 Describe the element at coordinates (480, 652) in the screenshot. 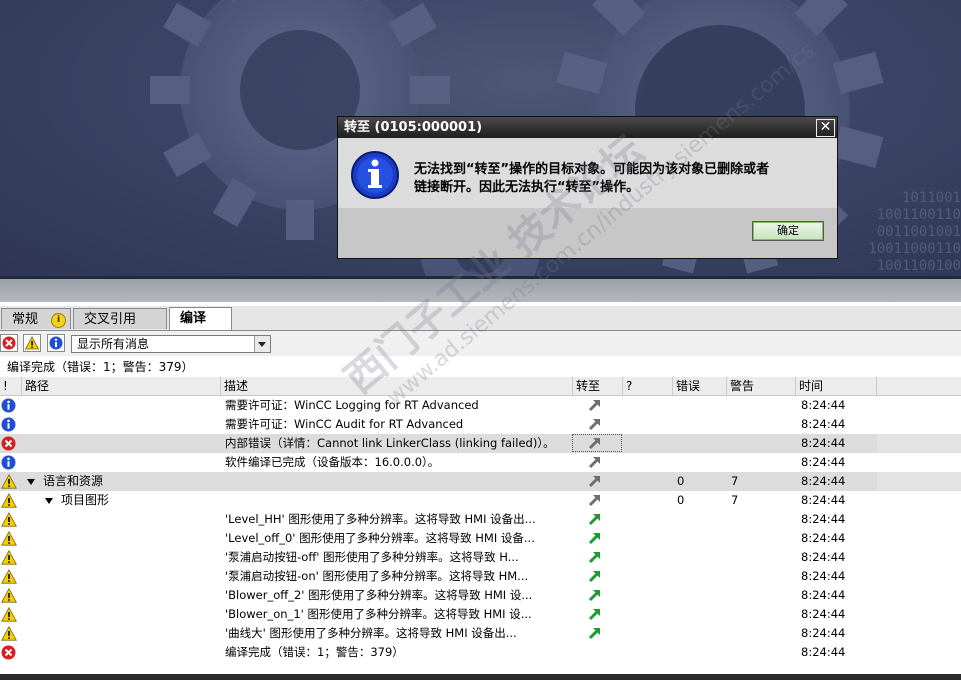

I see `table-row: 编译完成（错误：1；警告：379） 8:24:44` at that location.